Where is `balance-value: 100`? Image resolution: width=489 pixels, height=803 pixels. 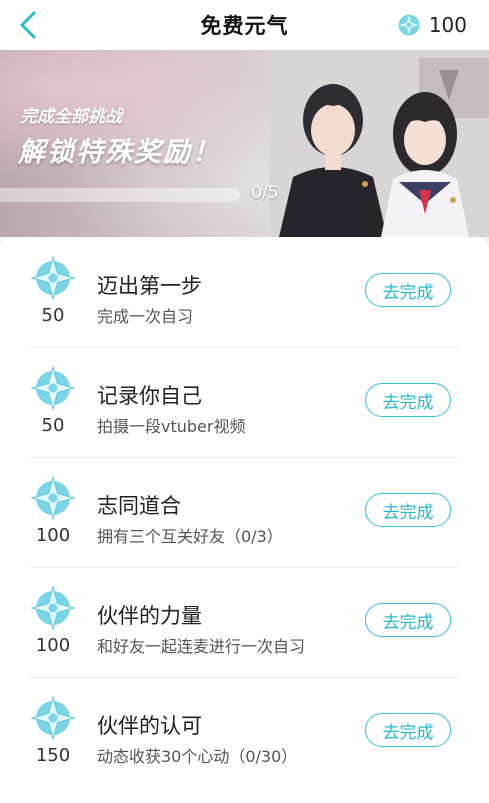 balance-value: 100 is located at coordinates (447, 25).